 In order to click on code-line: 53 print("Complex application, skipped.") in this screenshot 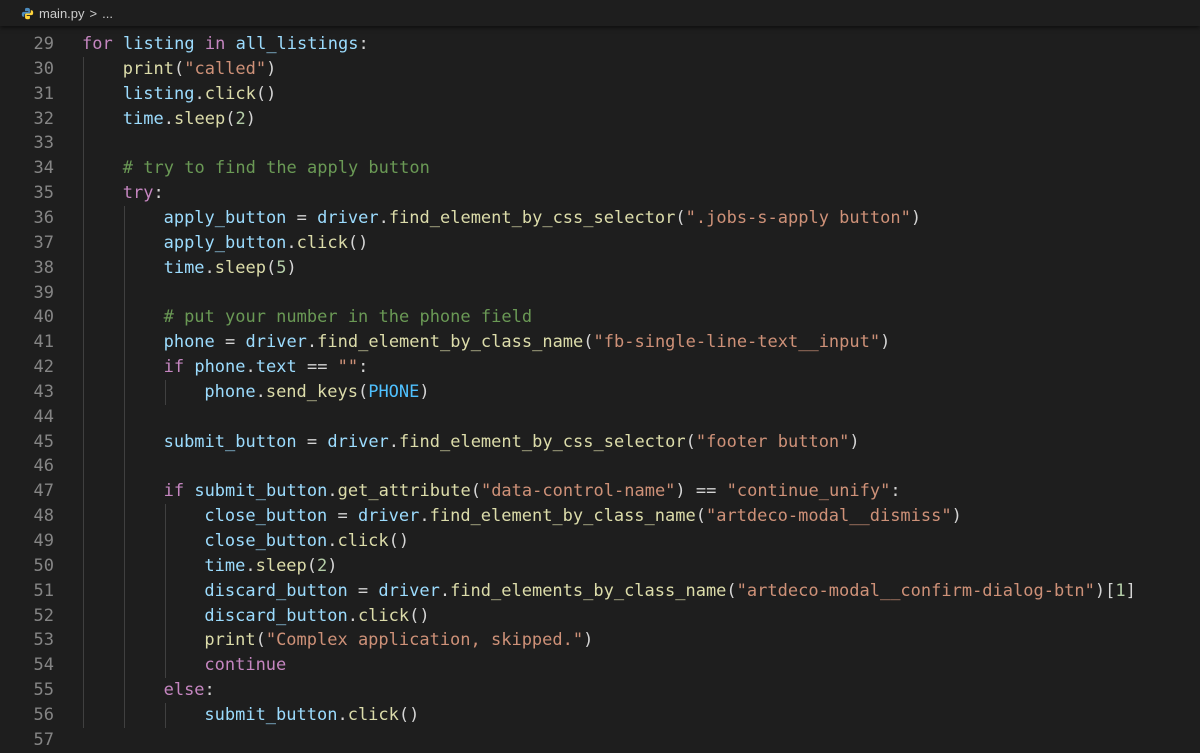, I will do `click(600, 640)`.